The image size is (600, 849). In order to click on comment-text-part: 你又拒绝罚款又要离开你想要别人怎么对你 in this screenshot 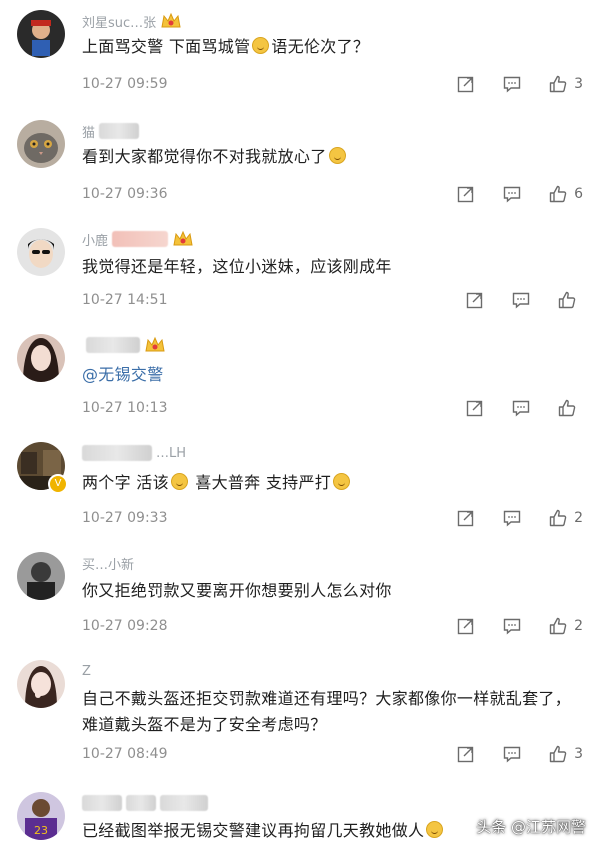, I will do `click(237, 590)`.